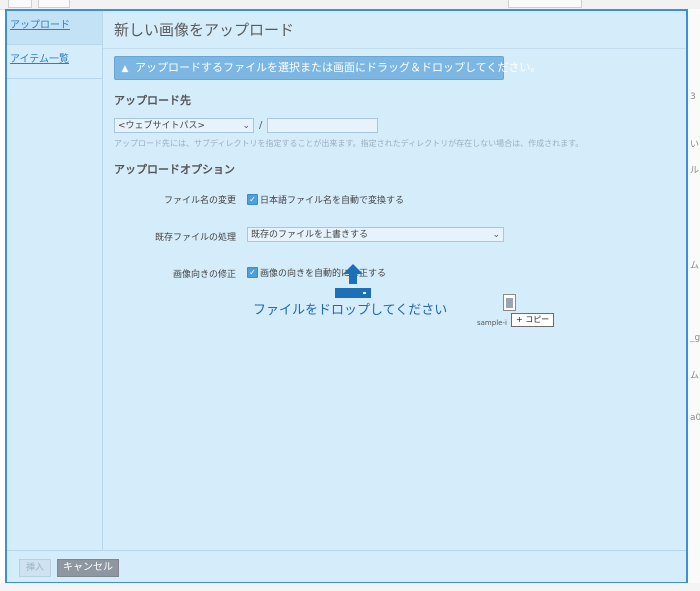 This screenshot has height=591, width=700. Describe the element at coordinates (199, 201) in the screenshot. I see `rename-label: ファイル名の変更` at that location.